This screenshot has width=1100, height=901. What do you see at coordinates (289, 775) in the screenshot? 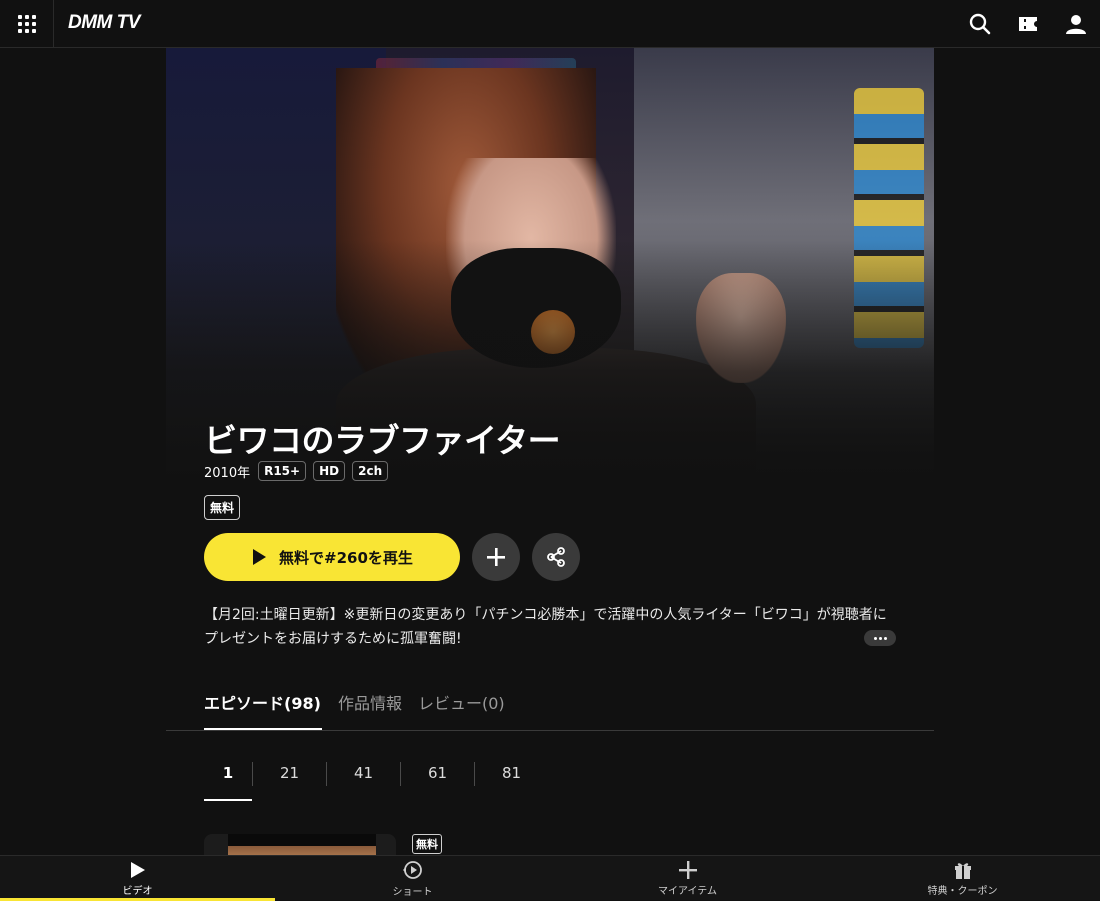
I see `page-21: 21` at bounding box center [289, 775].